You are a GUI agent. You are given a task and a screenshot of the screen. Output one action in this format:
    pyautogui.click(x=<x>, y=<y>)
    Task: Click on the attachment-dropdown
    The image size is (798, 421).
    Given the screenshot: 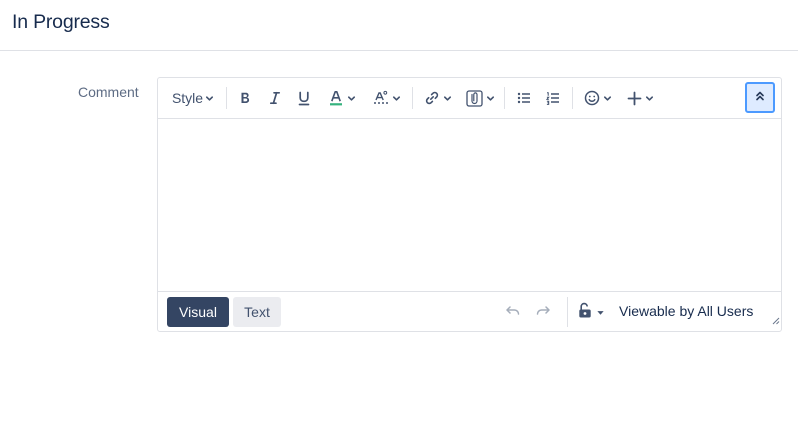 What is the action you would take?
    pyautogui.click(x=480, y=98)
    